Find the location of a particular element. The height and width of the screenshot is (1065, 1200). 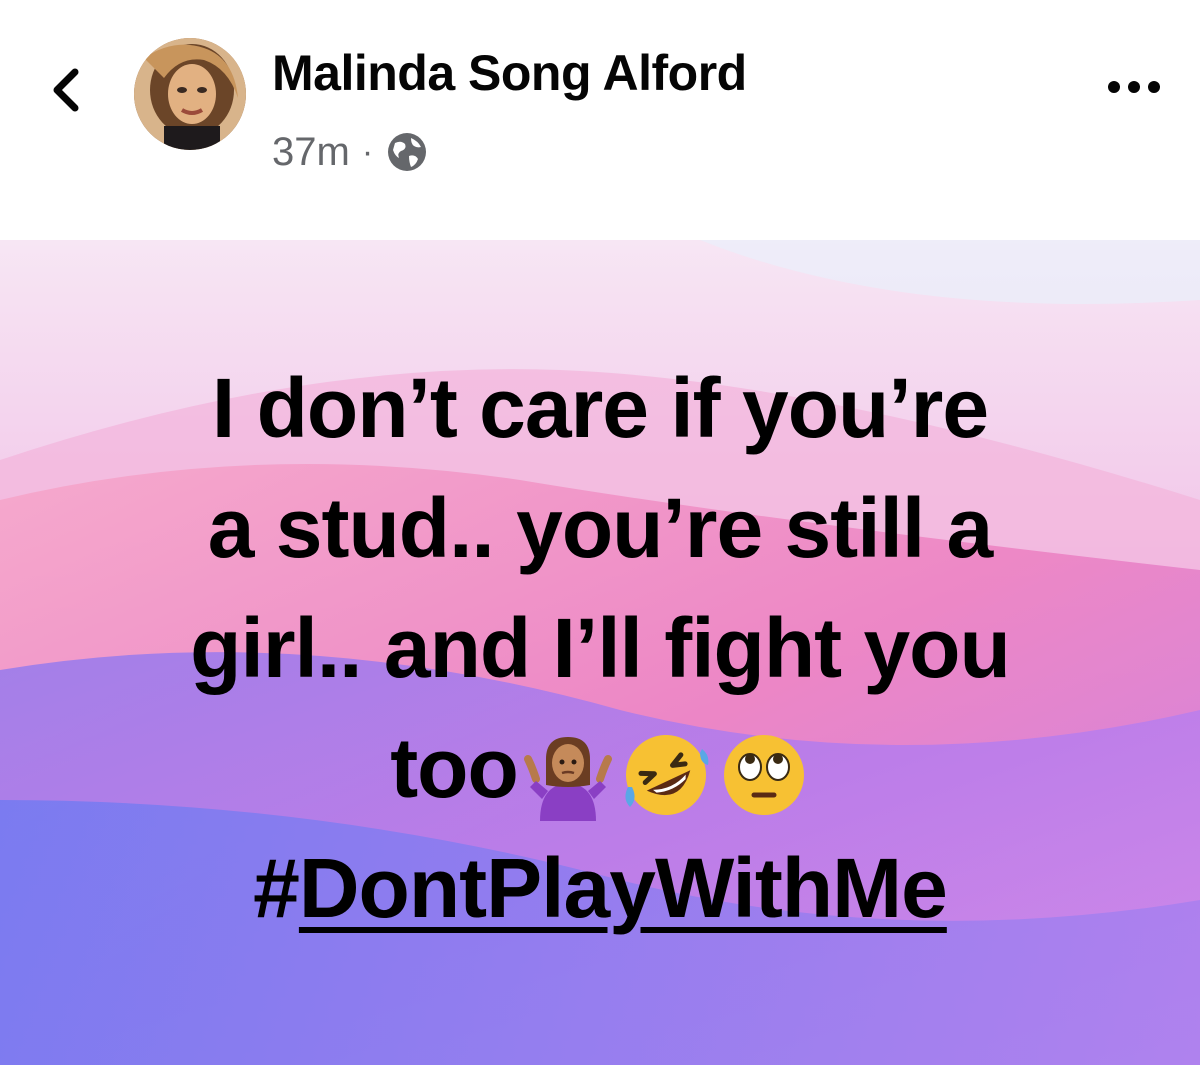

hashtag-link: DontPlayWithMe is located at coordinates (623, 888).